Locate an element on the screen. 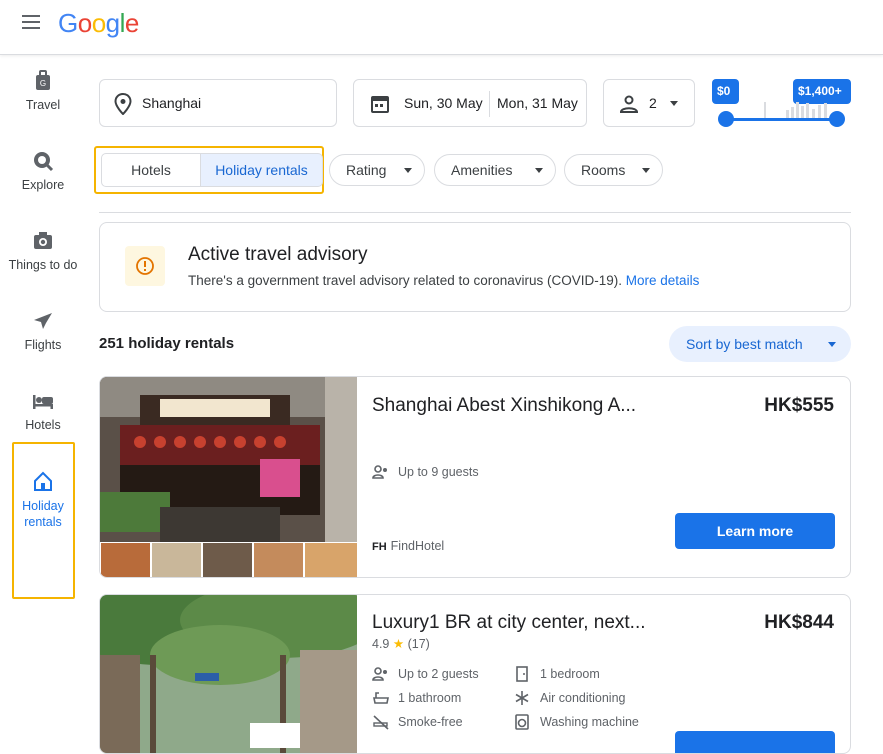  sidebar-item-label: Explore is located at coordinates (43, 185).